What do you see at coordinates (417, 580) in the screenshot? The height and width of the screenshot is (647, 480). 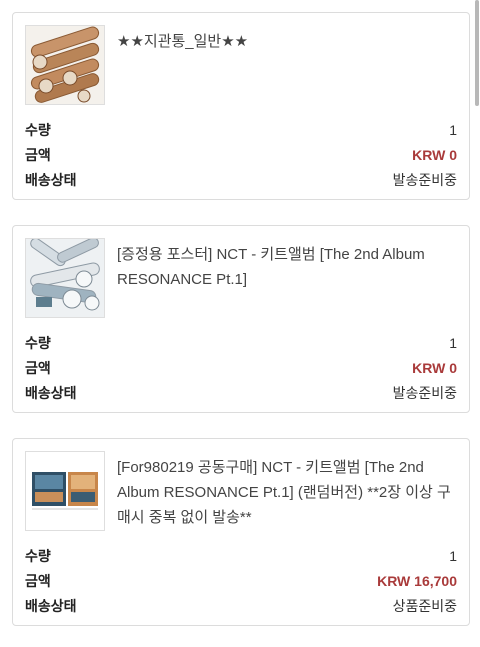 I see `amount-value: KRW 16,700` at bounding box center [417, 580].